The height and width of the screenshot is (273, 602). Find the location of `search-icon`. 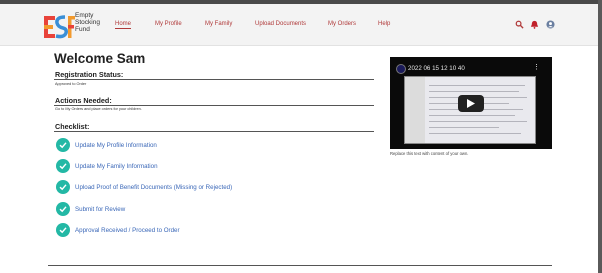

search-icon is located at coordinates (519, 24).